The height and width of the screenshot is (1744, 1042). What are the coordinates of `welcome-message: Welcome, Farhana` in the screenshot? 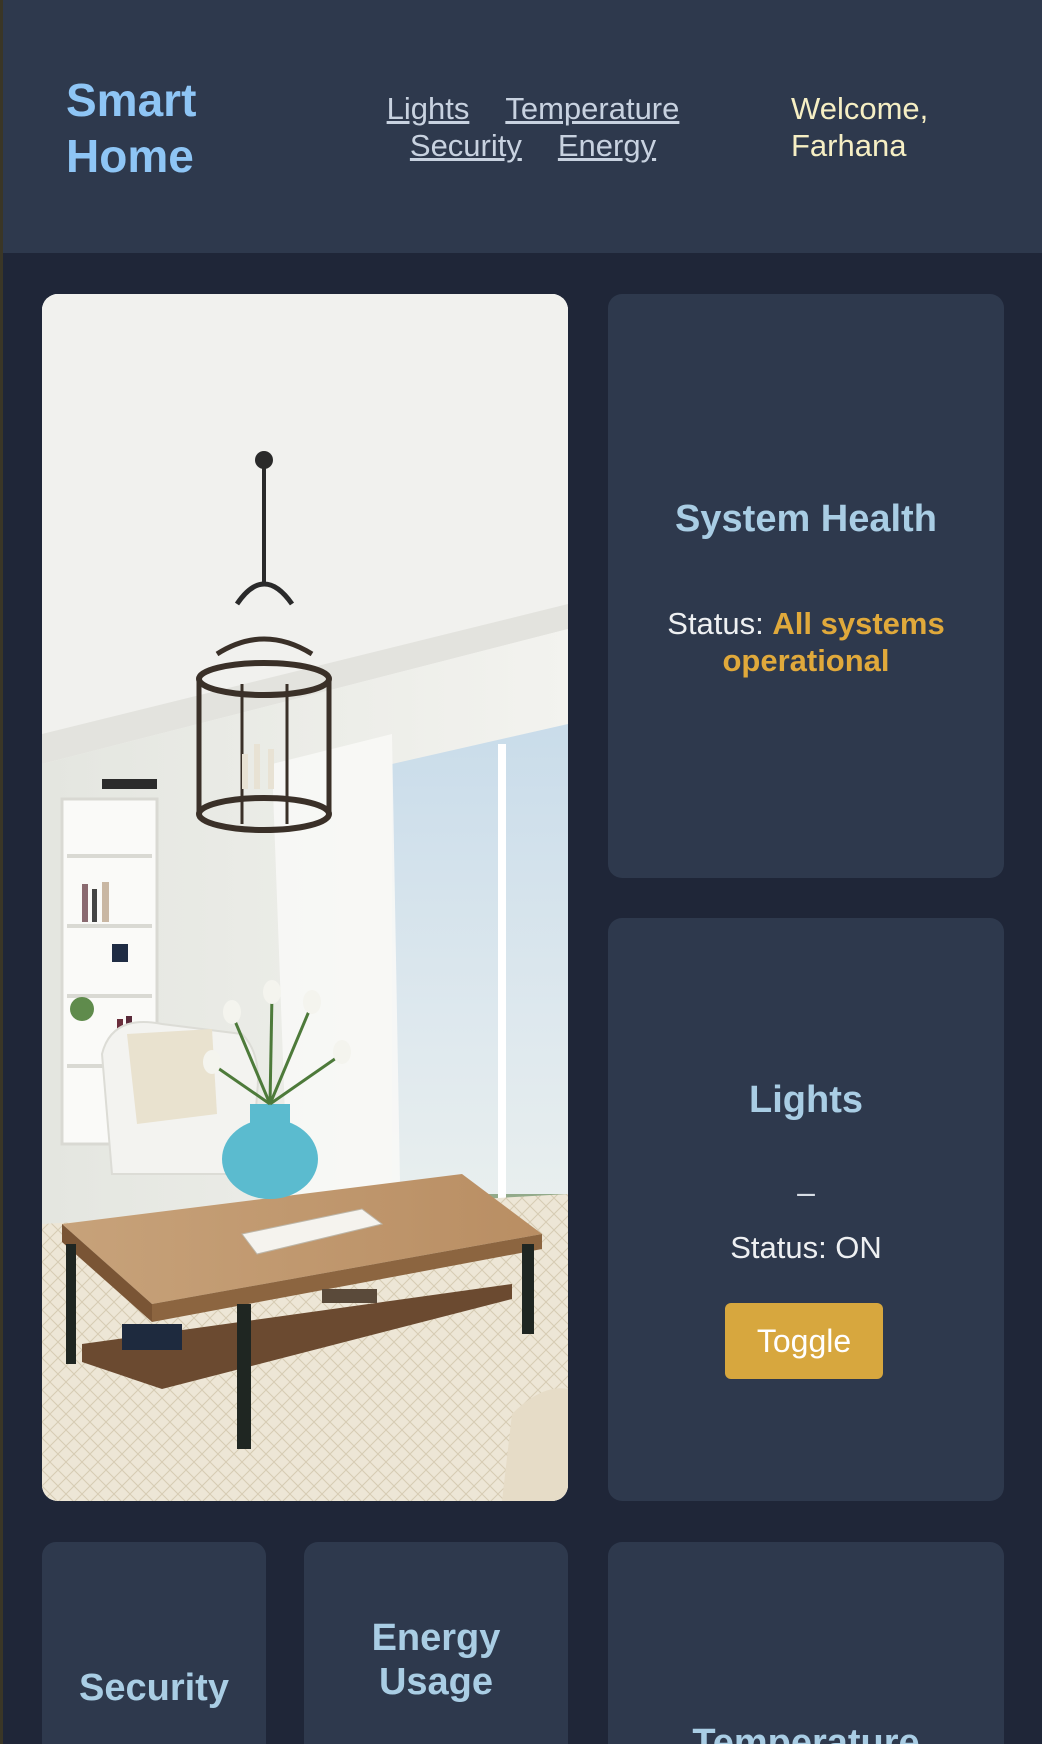 It's located at (860, 127).